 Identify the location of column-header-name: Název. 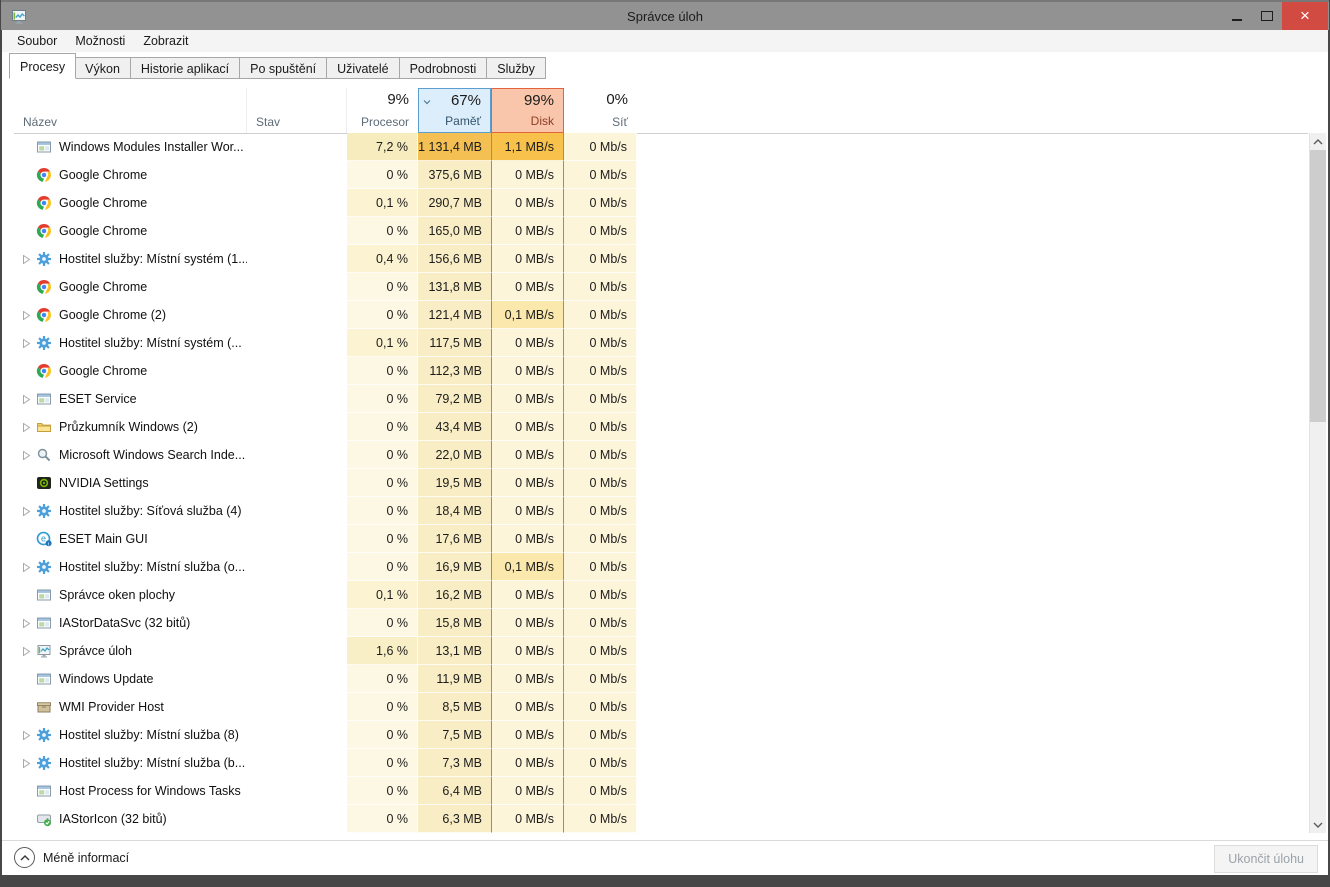
(130, 110).